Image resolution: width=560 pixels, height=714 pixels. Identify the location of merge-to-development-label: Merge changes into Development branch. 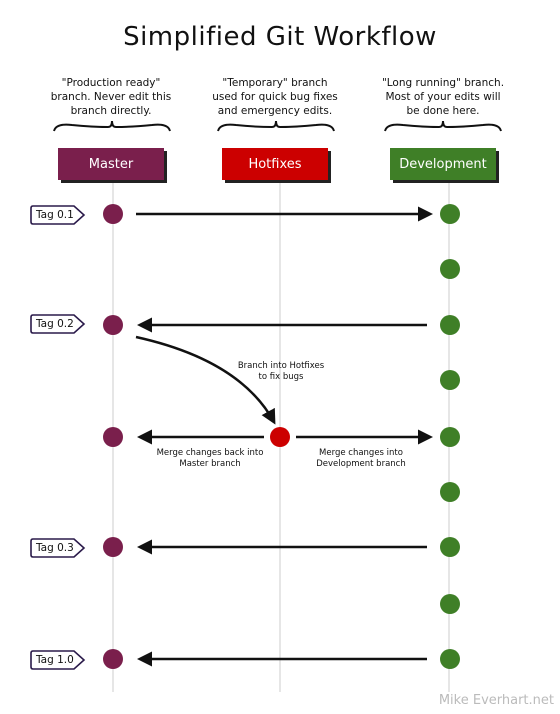
(361, 459).